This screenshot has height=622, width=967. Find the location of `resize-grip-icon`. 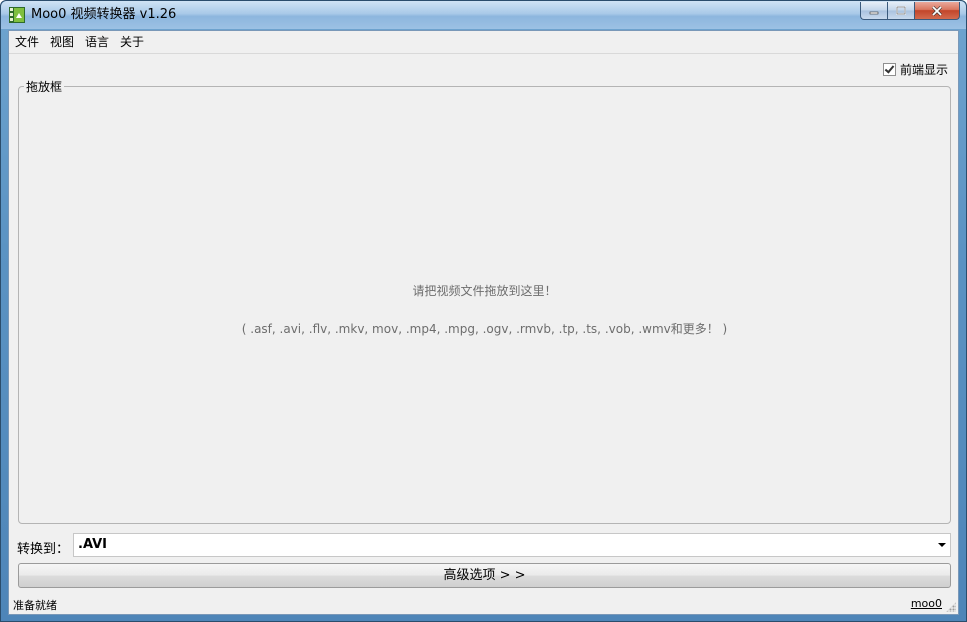

resize-grip-icon is located at coordinates (951, 607).